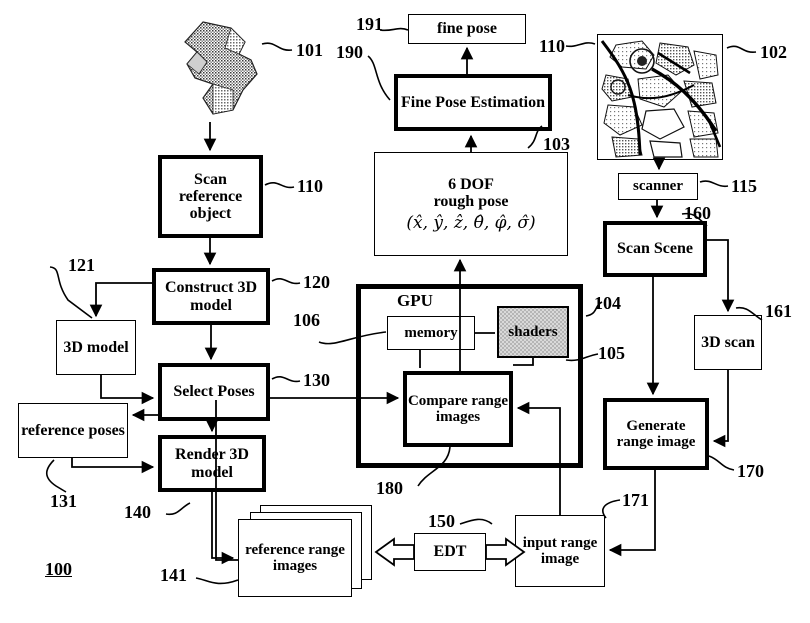  I want to click on gpu-title: GPU, so click(415, 300).